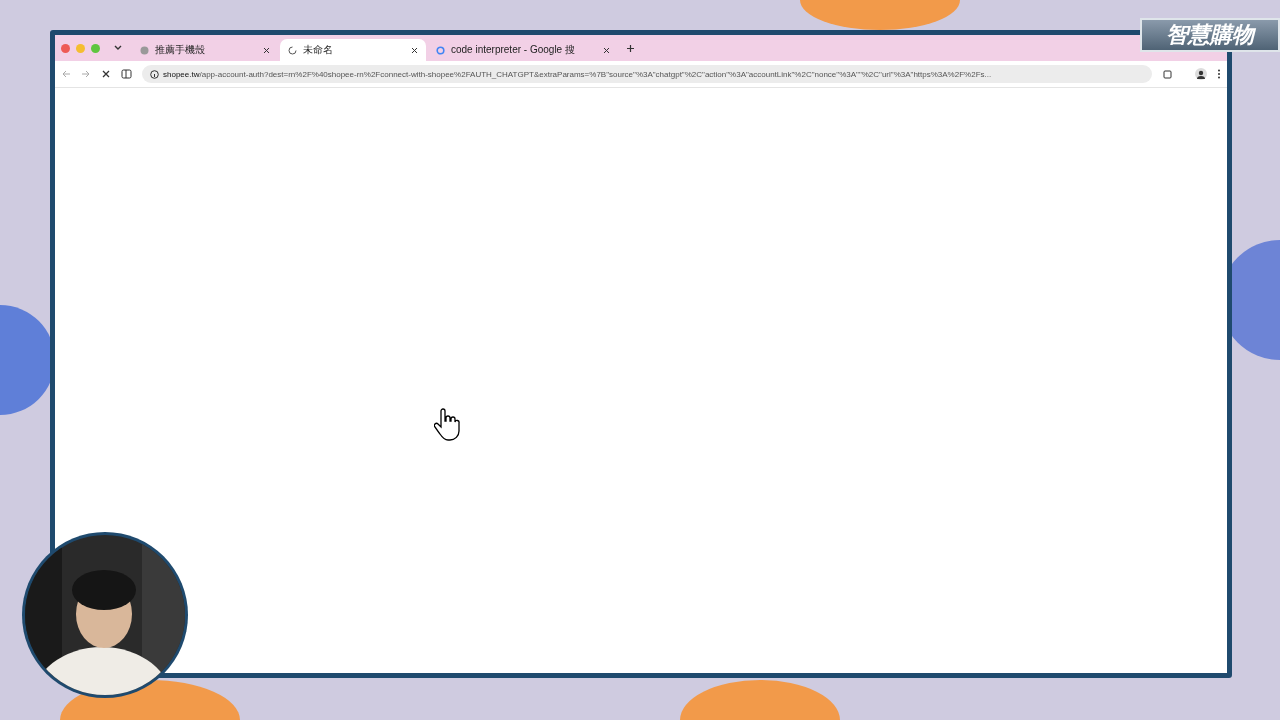 The width and height of the screenshot is (1280, 720). I want to click on browser-tab: code interpreter - Google 搜, so click(523, 50).